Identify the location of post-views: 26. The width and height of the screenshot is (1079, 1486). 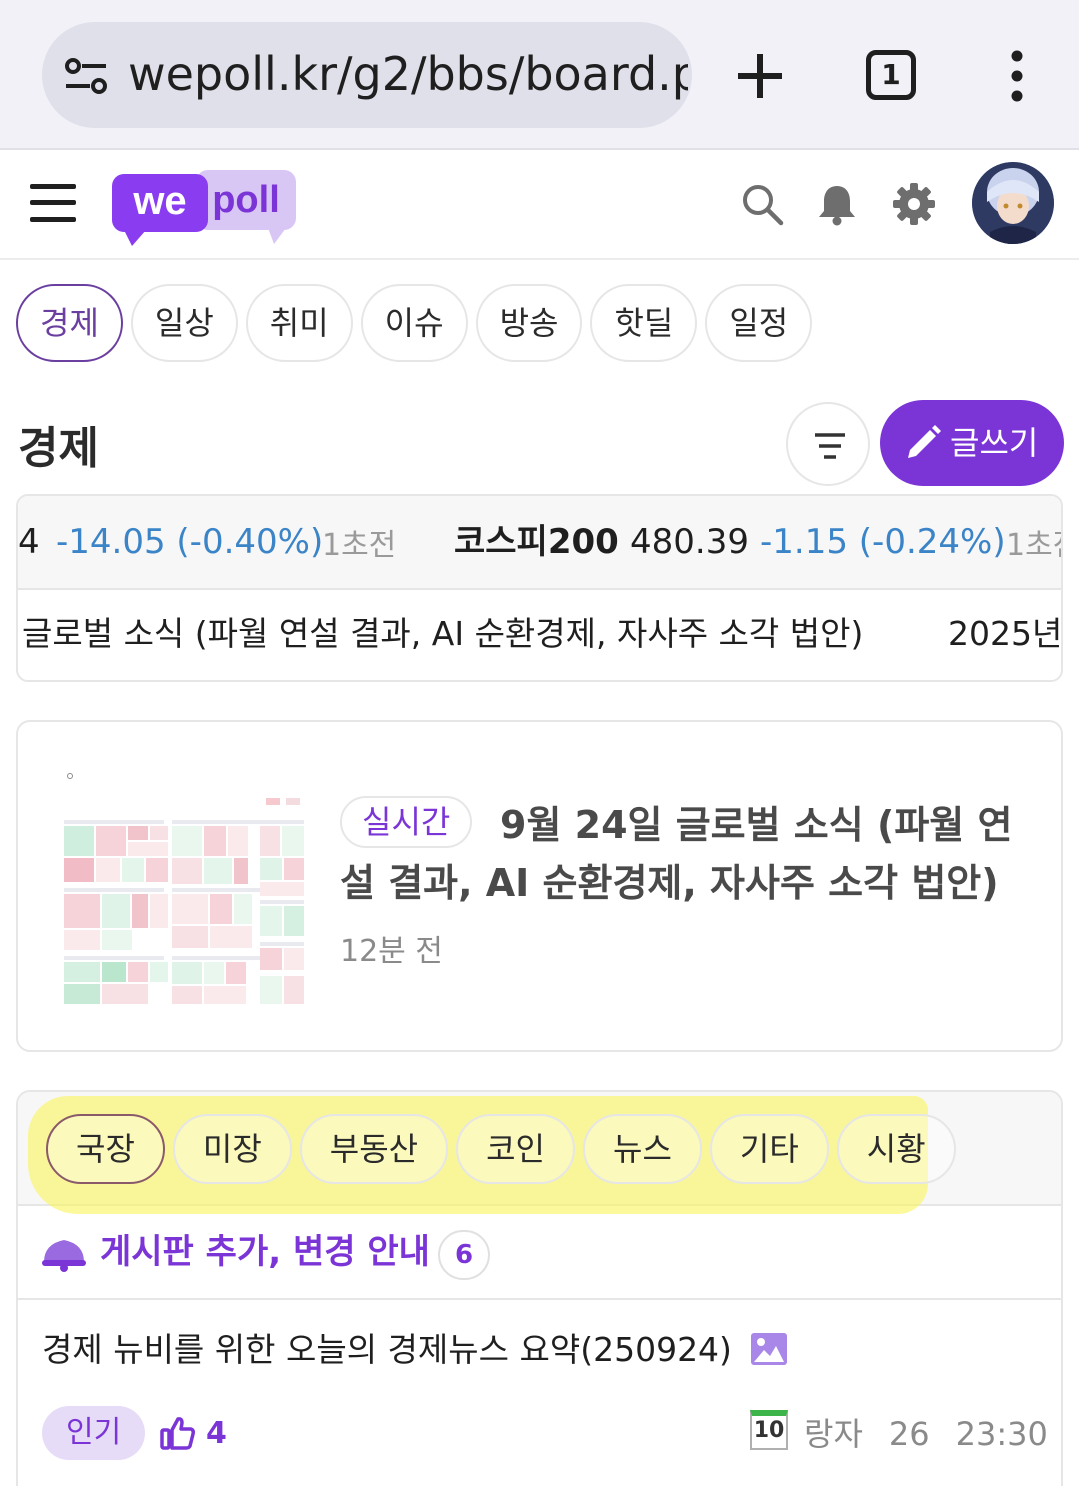
(909, 1434).